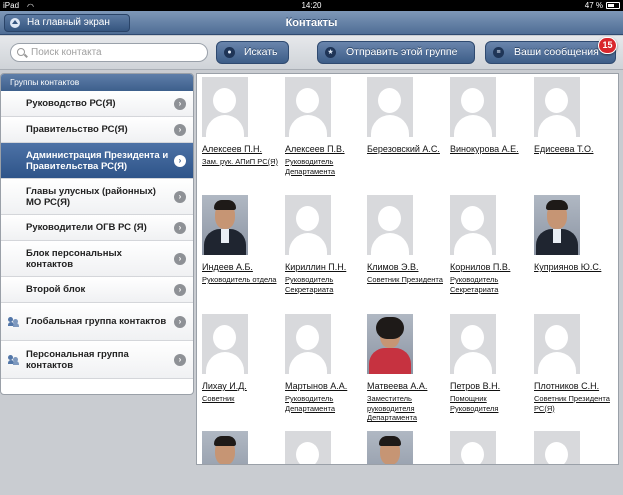 The image size is (623, 495). What do you see at coordinates (97, 82) in the screenshot?
I see `sidebar-header: Группы контактов` at bounding box center [97, 82].